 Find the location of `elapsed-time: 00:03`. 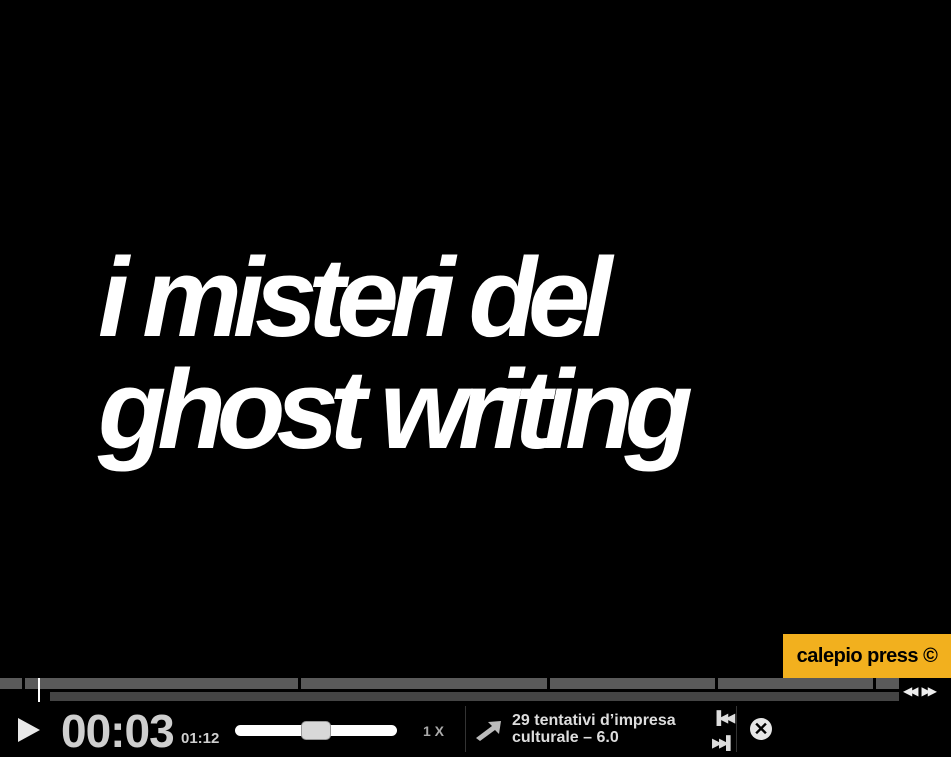

elapsed-time: 00:03 is located at coordinates (118, 731).